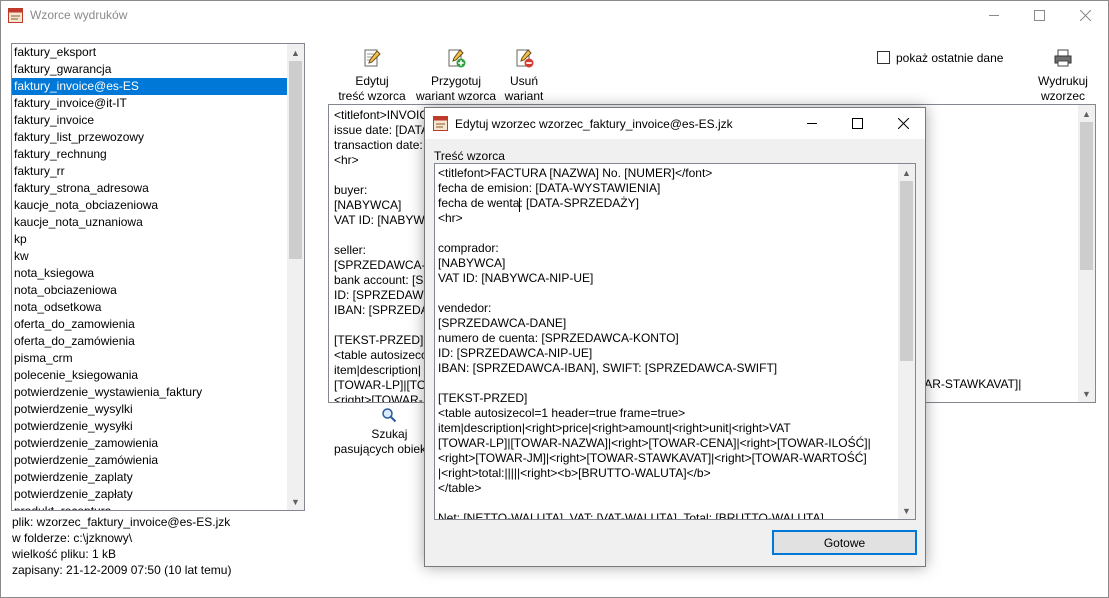 The width and height of the screenshot is (1109, 598). Describe the element at coordinates (150, 392) in the screenshot. I see `template-list-item: potwierdzenie_wystawienia_faktury` at that location.